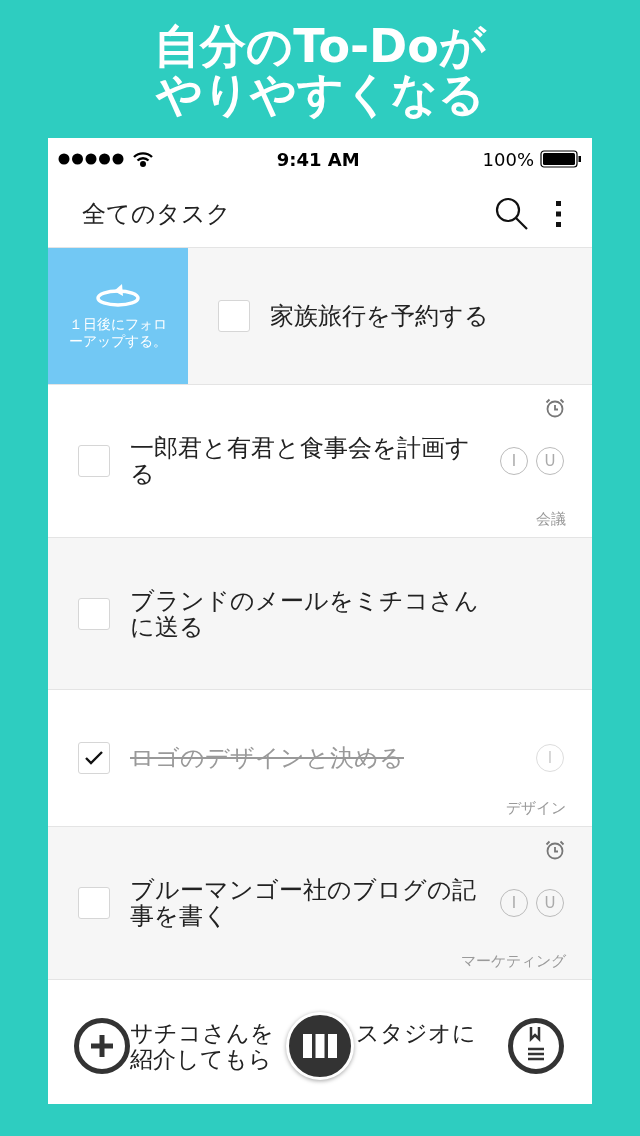  I want to click on task-tag: デザイン, so click(536, 808).